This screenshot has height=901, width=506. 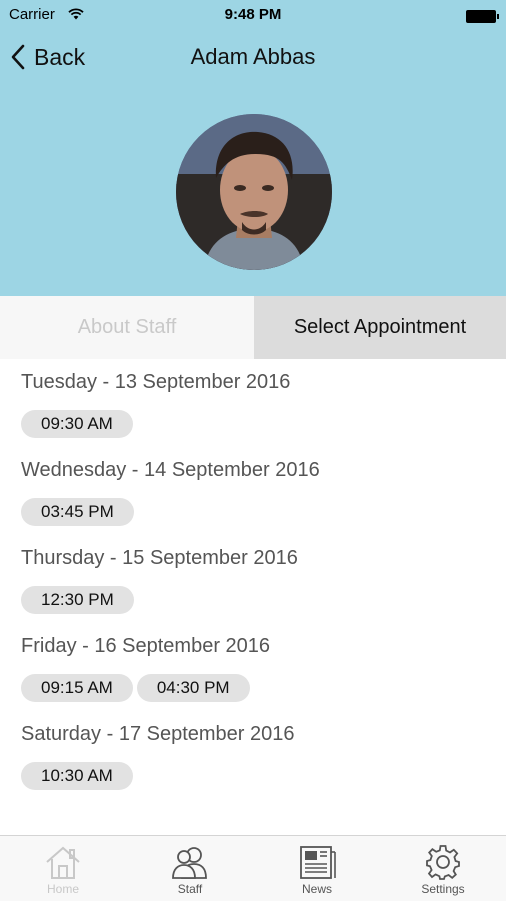 I want to click on home-icon, so click(x=63, y=862).